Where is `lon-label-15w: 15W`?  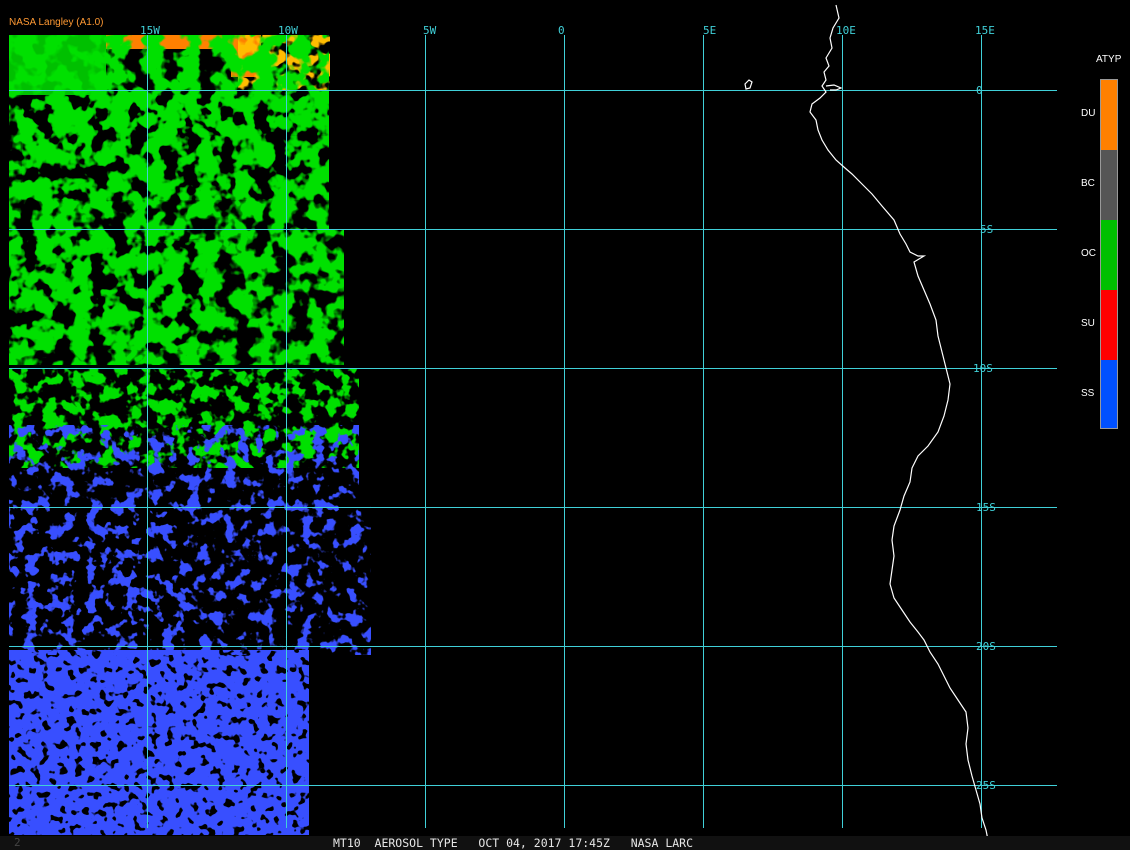
lon-label-15w: 15W is located at coordinates (150, 30).